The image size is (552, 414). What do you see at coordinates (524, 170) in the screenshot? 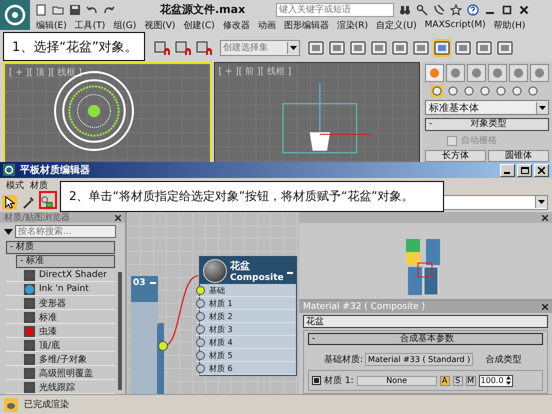
I see `maximize-button` at bounding box center [524, 170].